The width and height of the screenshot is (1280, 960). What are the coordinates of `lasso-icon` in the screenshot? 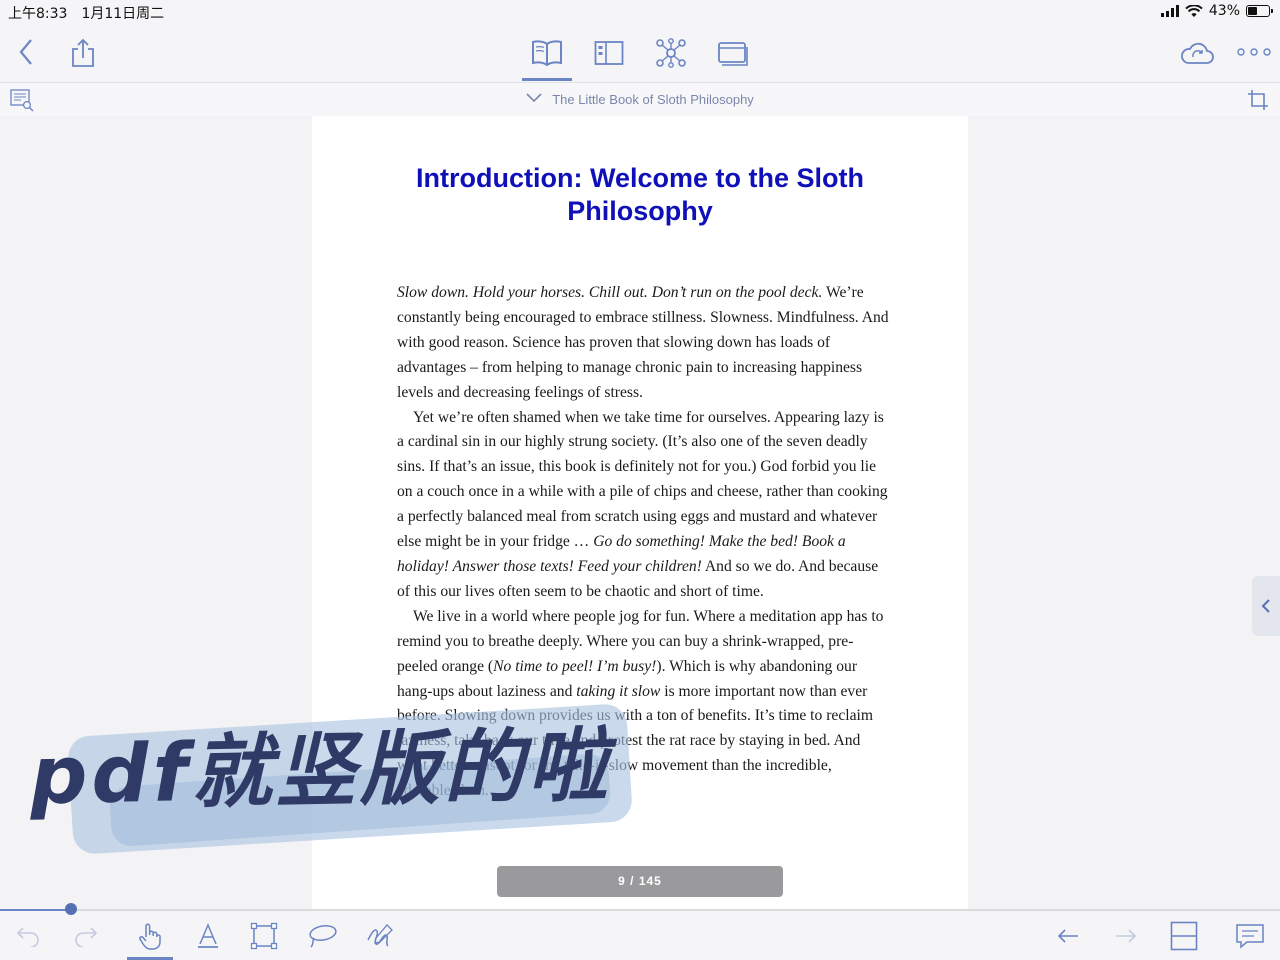 It's located at (323, 936).